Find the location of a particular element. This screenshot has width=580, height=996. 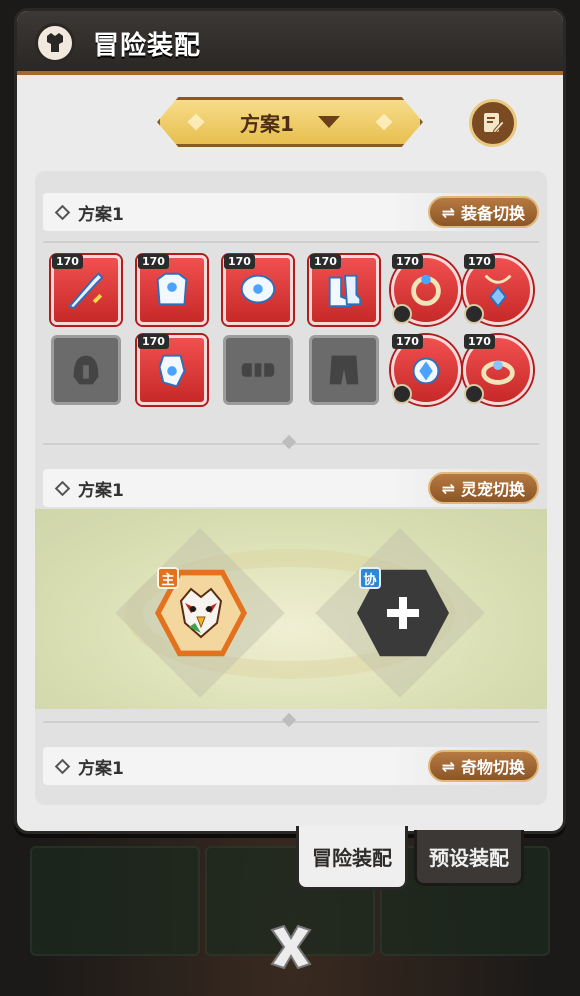

chevron-down-icon is located at coordinates (328, 122).